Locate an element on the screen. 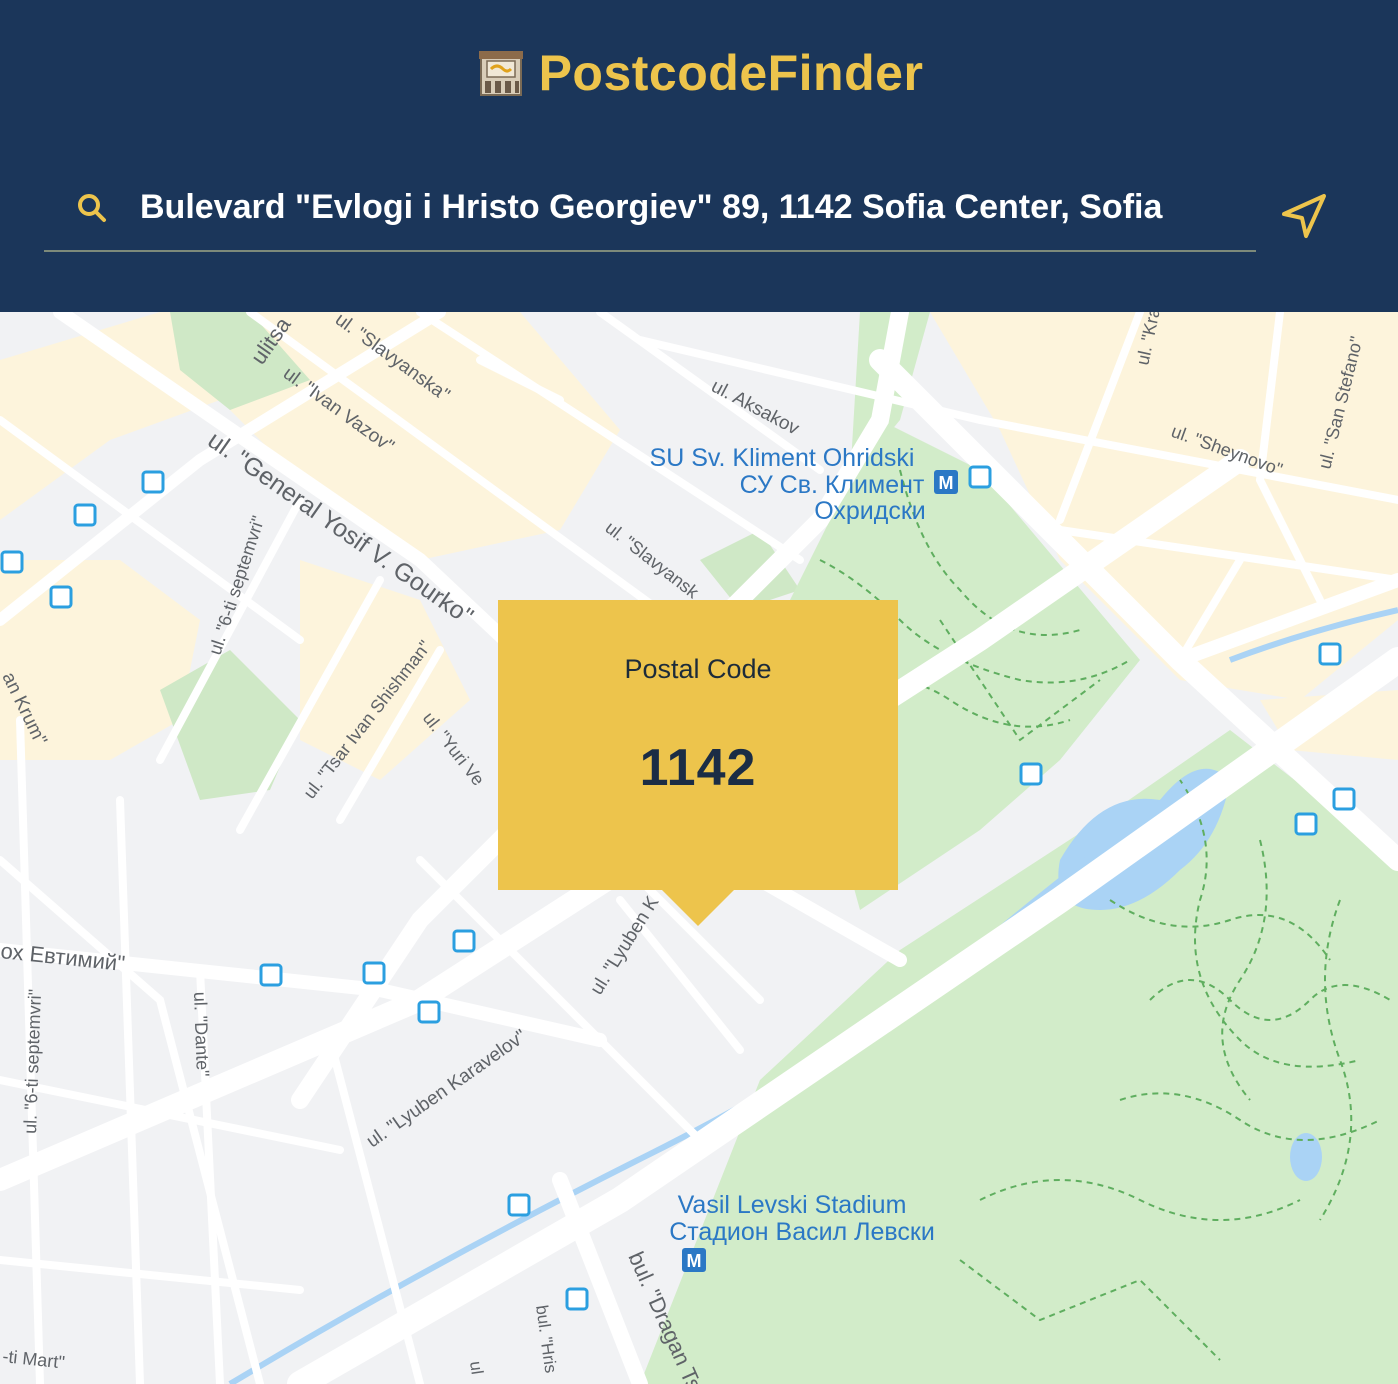  postal-code-label: Postal Code is located at coordinates (698, 669).